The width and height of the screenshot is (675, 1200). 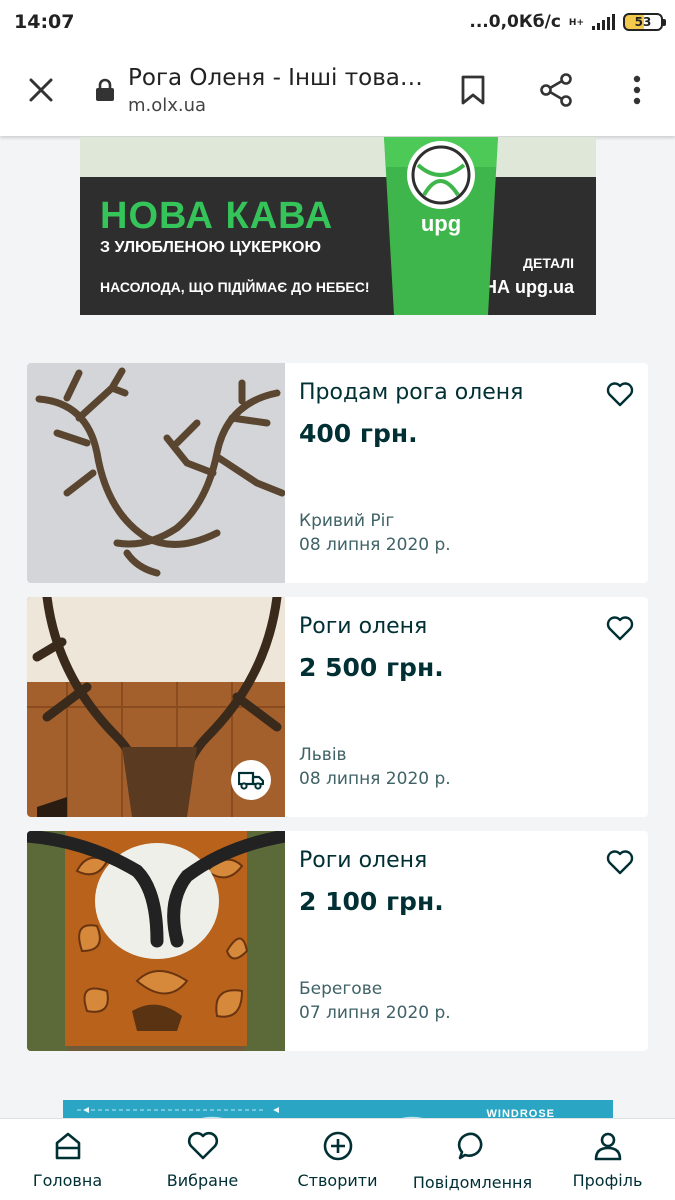 What do you see at coordinates (337, 1180) in the screenshot?
I see `nav-create-label: Створити` at bounding box center [337, 1180].